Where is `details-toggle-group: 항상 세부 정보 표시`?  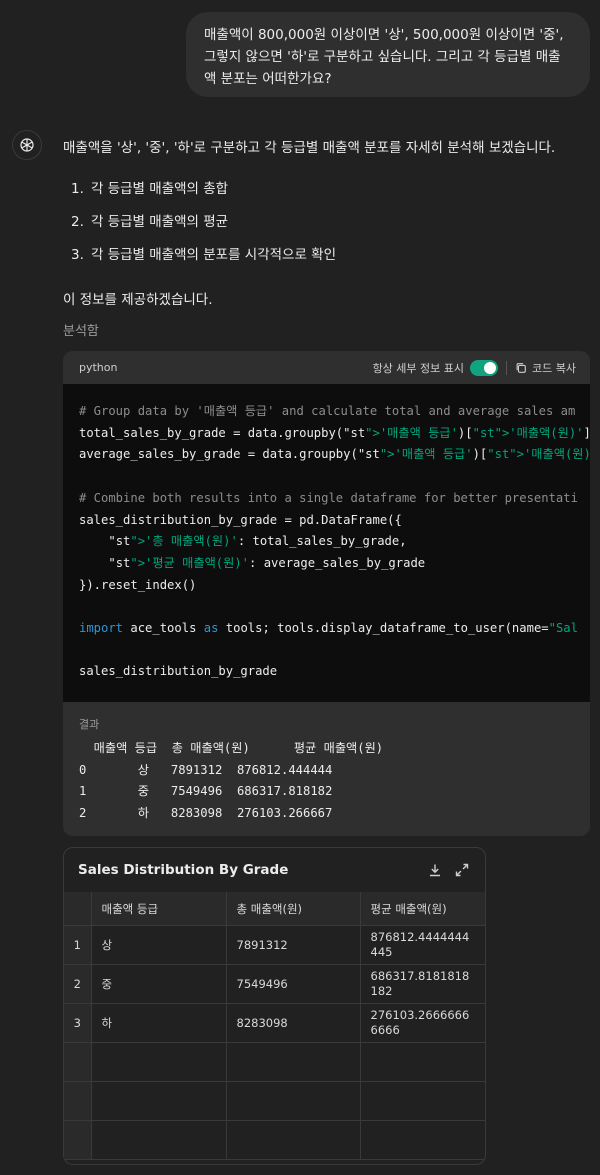 details-toggle-group: 항상 세부 정보 표시 is located at coordinates (435, 367).